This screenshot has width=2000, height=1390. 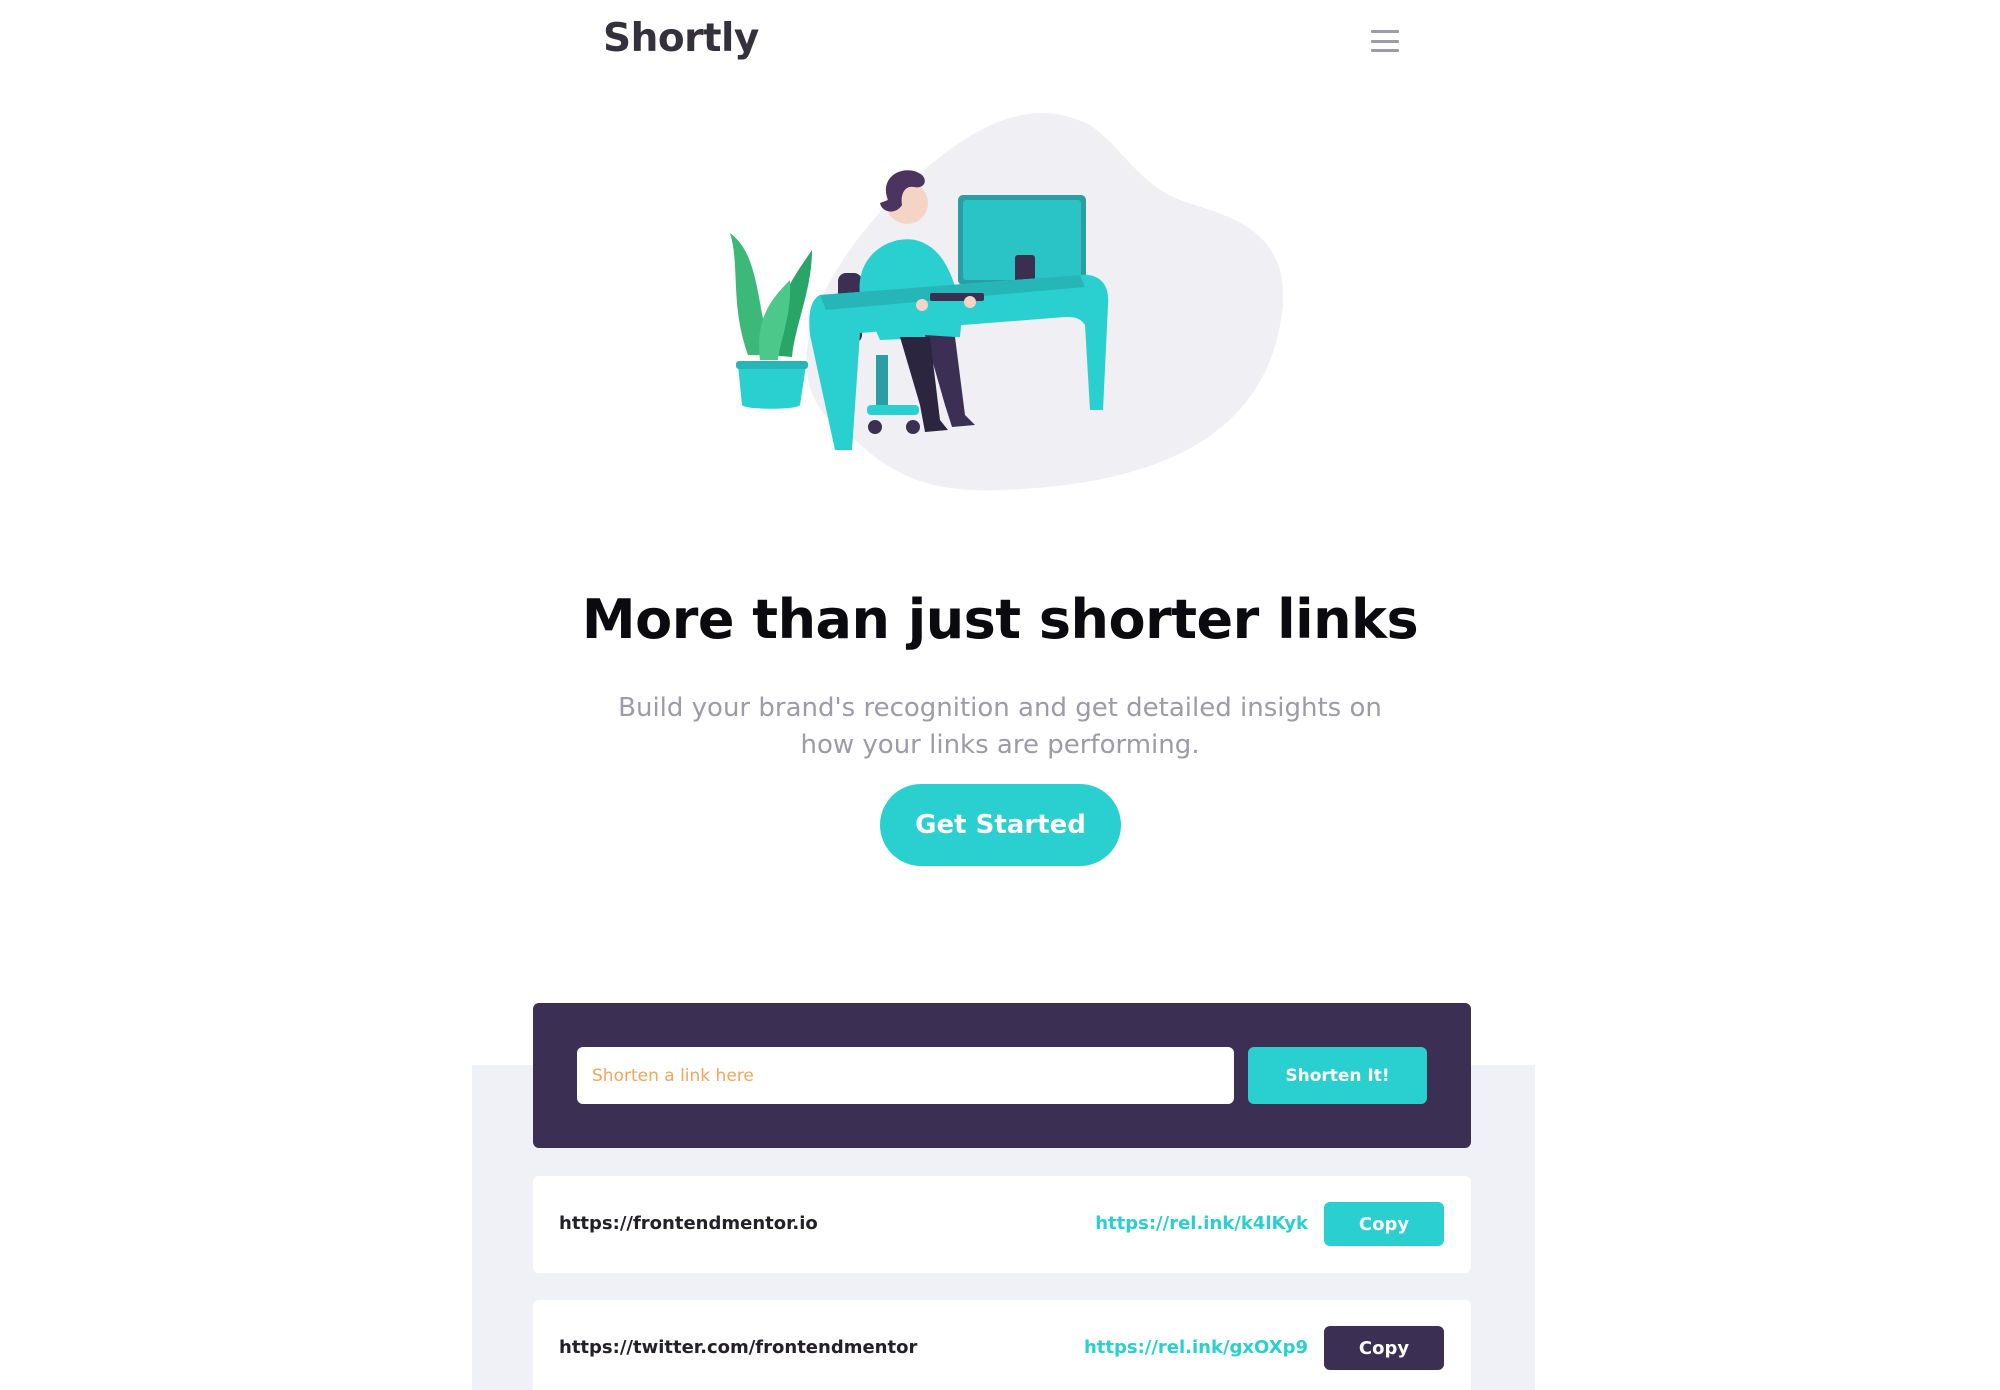 I want to click on short-url-link: https://rel.ink/k4lKyk, so click(x=1201, y=1223).